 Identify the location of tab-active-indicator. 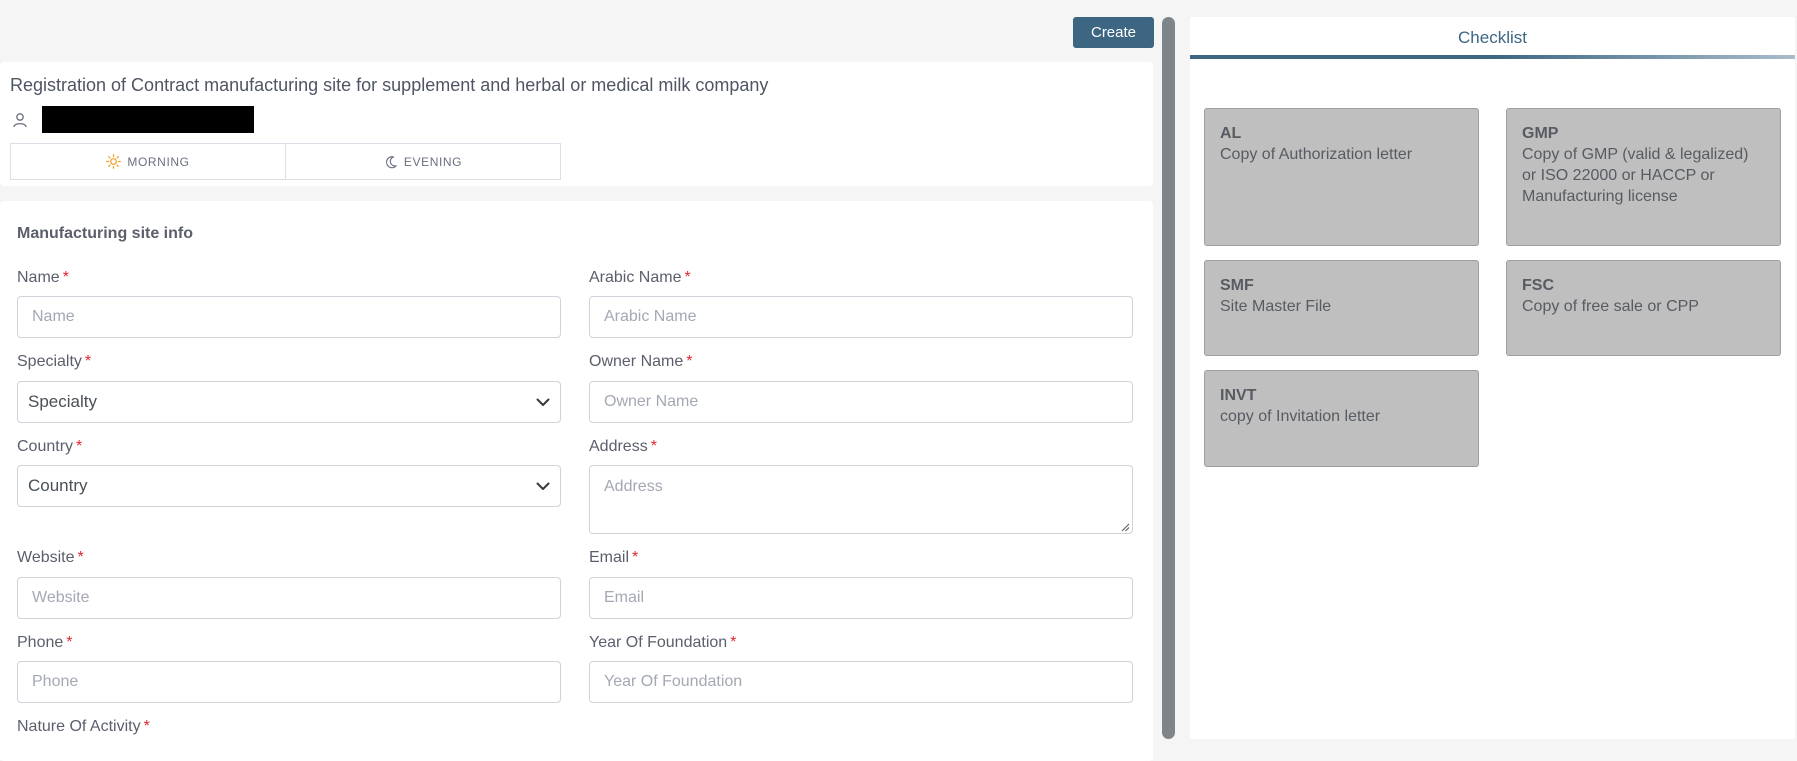
(1492, 57).